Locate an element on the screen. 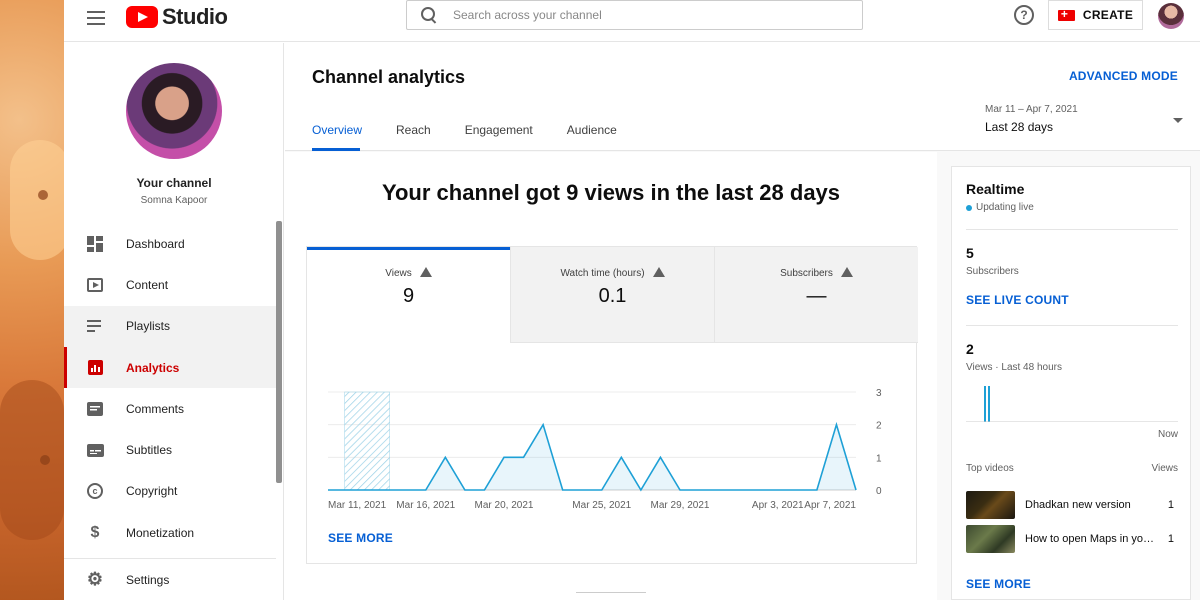 This screenshot has width=1200, height=600. dashboard-icon is located at coordinates (95, 244).